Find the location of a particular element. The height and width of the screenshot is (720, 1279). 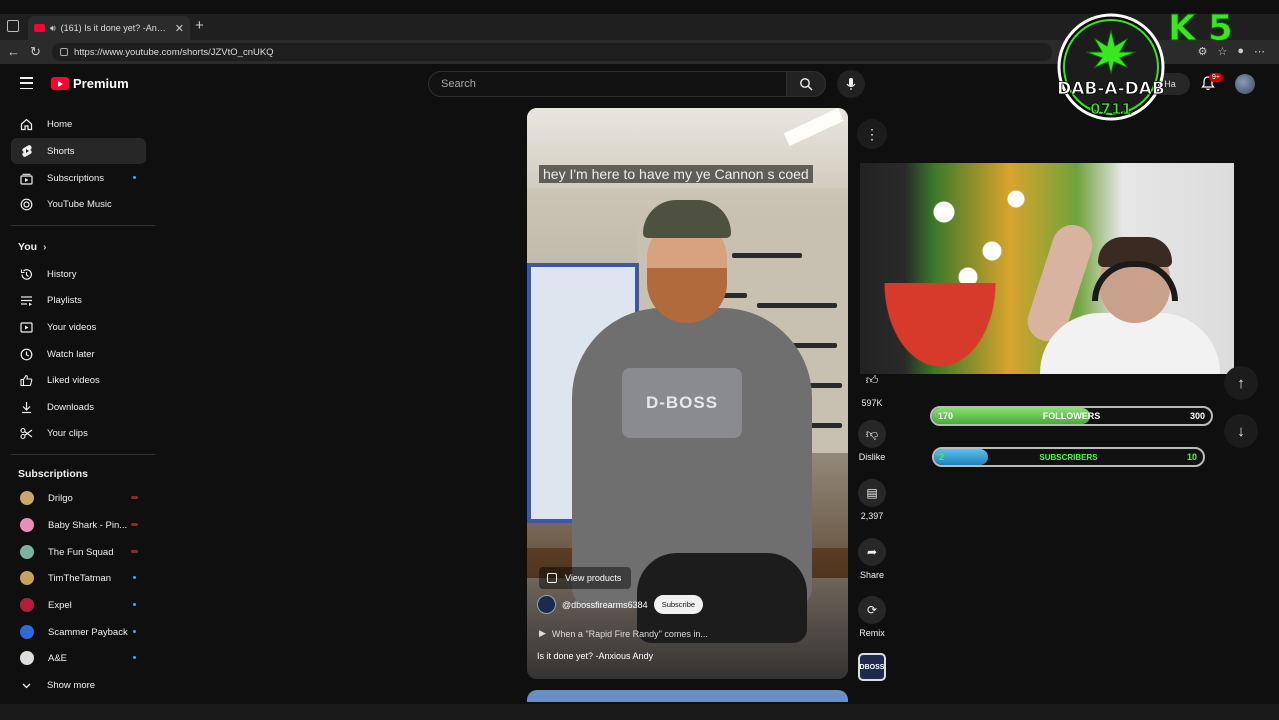

logo-top-text: DAB-A-DAB is located at coordinates (1111, 89).